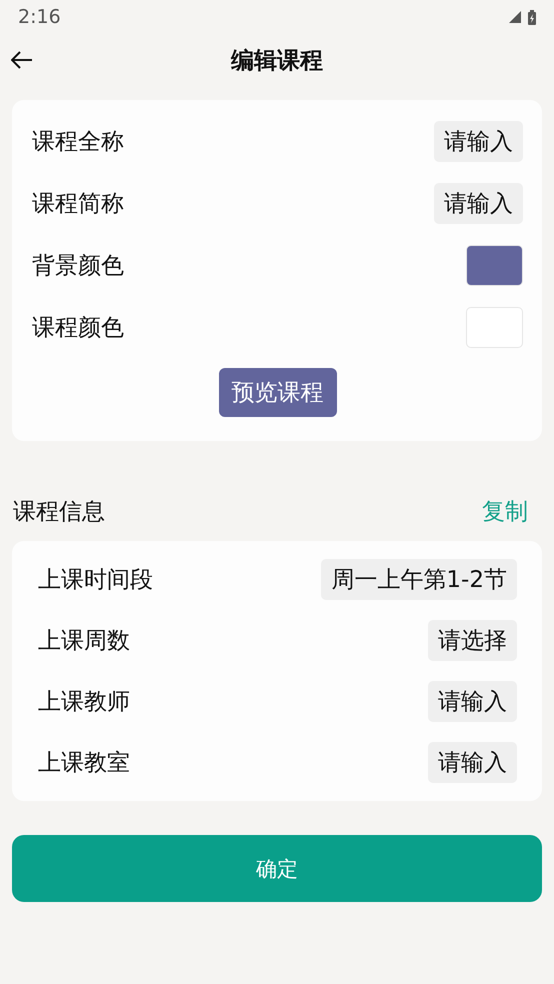  I want to click on input-field: 请选择, so click(472, 640).